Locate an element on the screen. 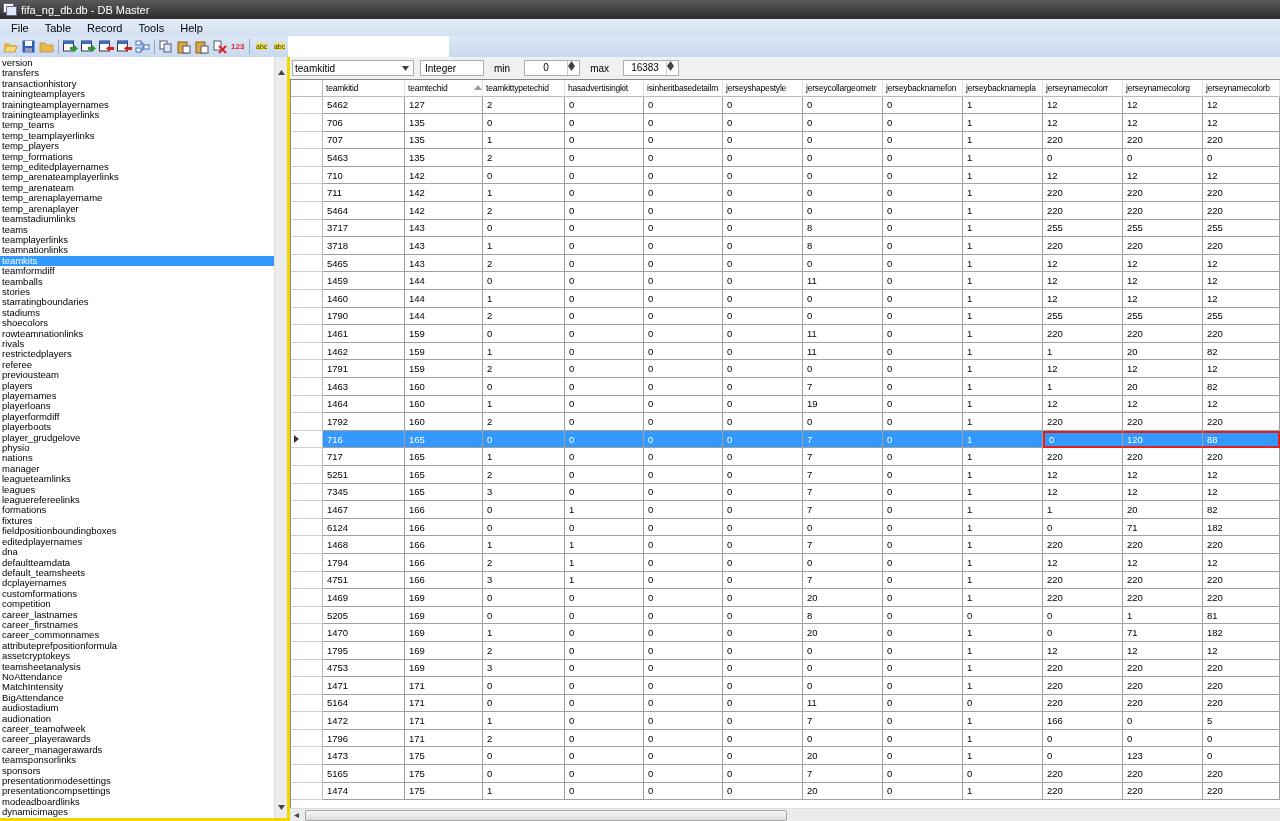  table-list-item: formations is located at coordinates (137, 510).